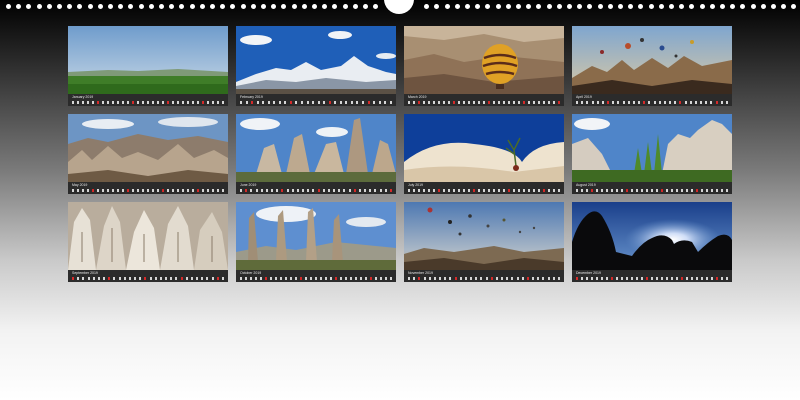  What do you see at coordinates (148, 154) in the screenshot?
I see `month-tile-may: May 2019` at bounding box center [148, 154].